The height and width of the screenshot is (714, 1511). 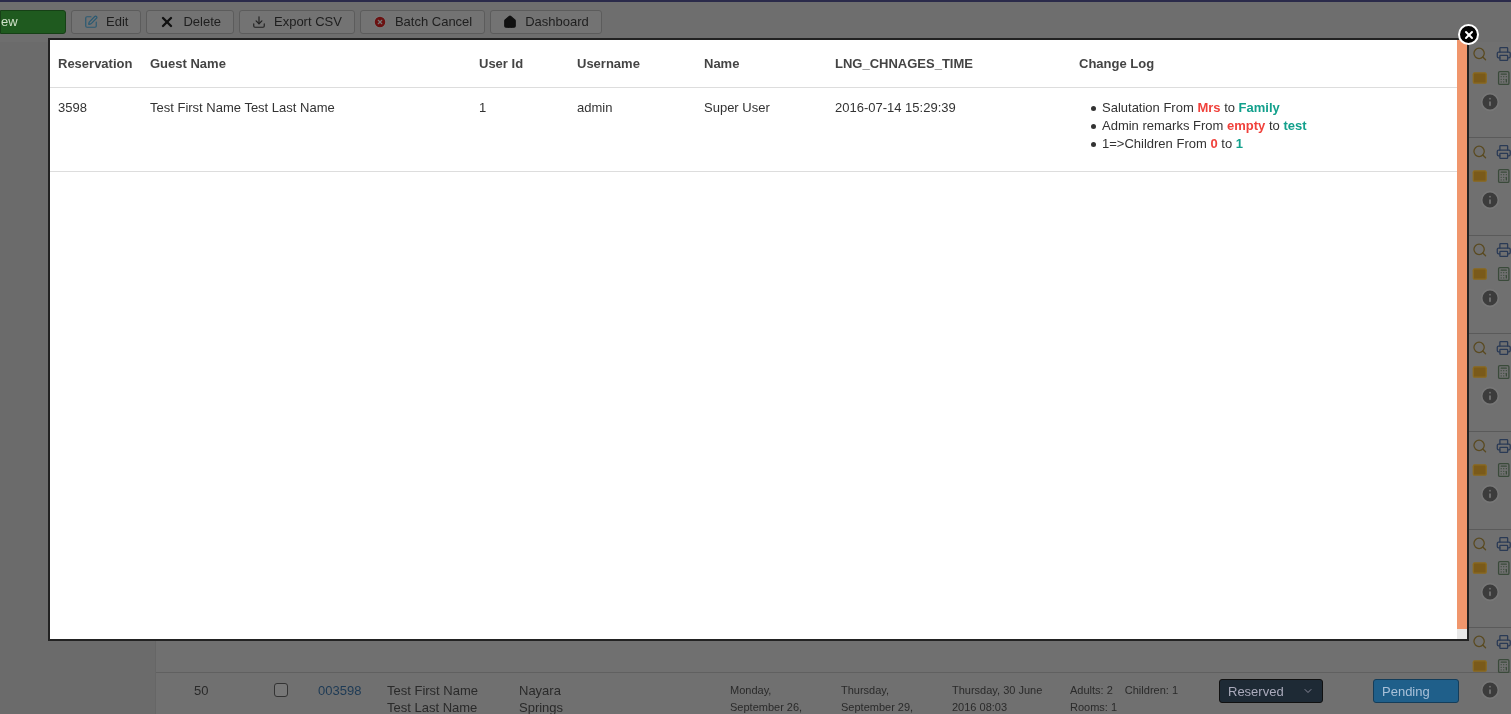 What do you see at coordinates (1191, 108) in the screenshot?
I see `change-log-entry: Salutation From Mrs to Family` at bounding box center [1191, 108].